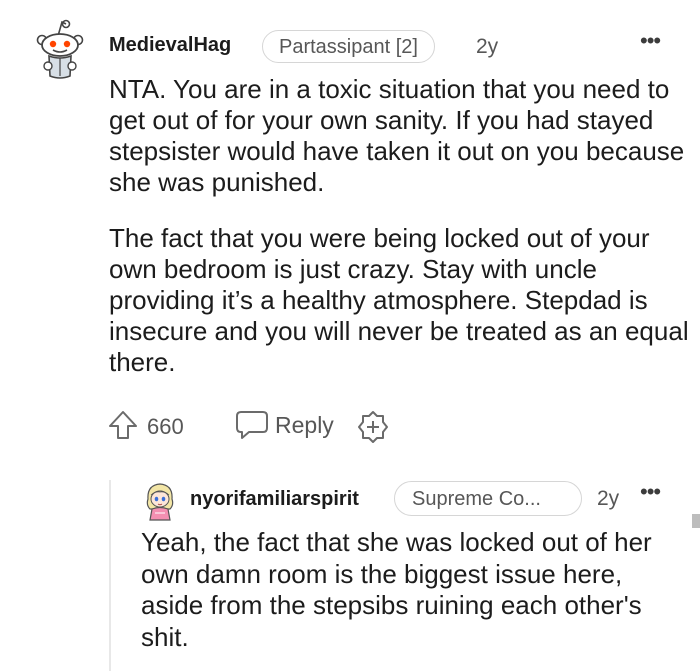 The width and height of the screenshot is (700, 671). Describe the element at coordinates (608, 498) in the screenshot. I see `reply-age: 2y` at that location.